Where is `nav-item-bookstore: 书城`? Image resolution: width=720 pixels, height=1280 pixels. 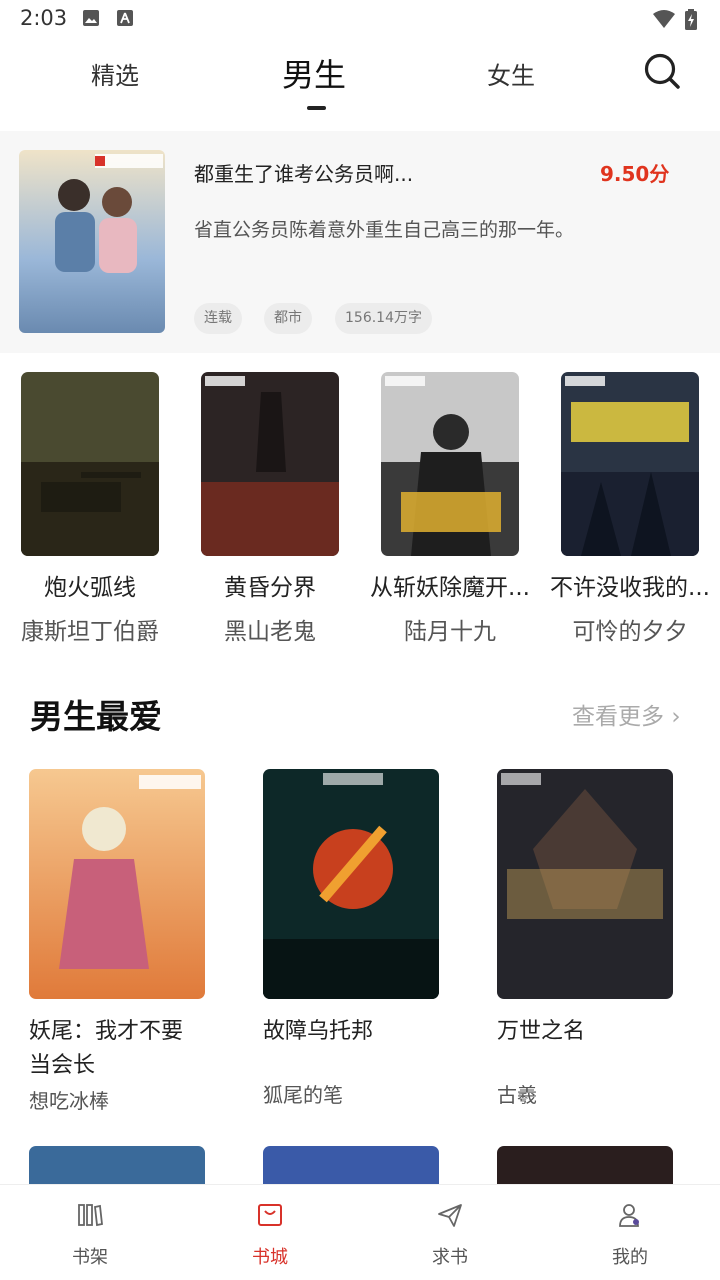
nav-item-bookstore: 书城 is located at coordinates (270, 1232).